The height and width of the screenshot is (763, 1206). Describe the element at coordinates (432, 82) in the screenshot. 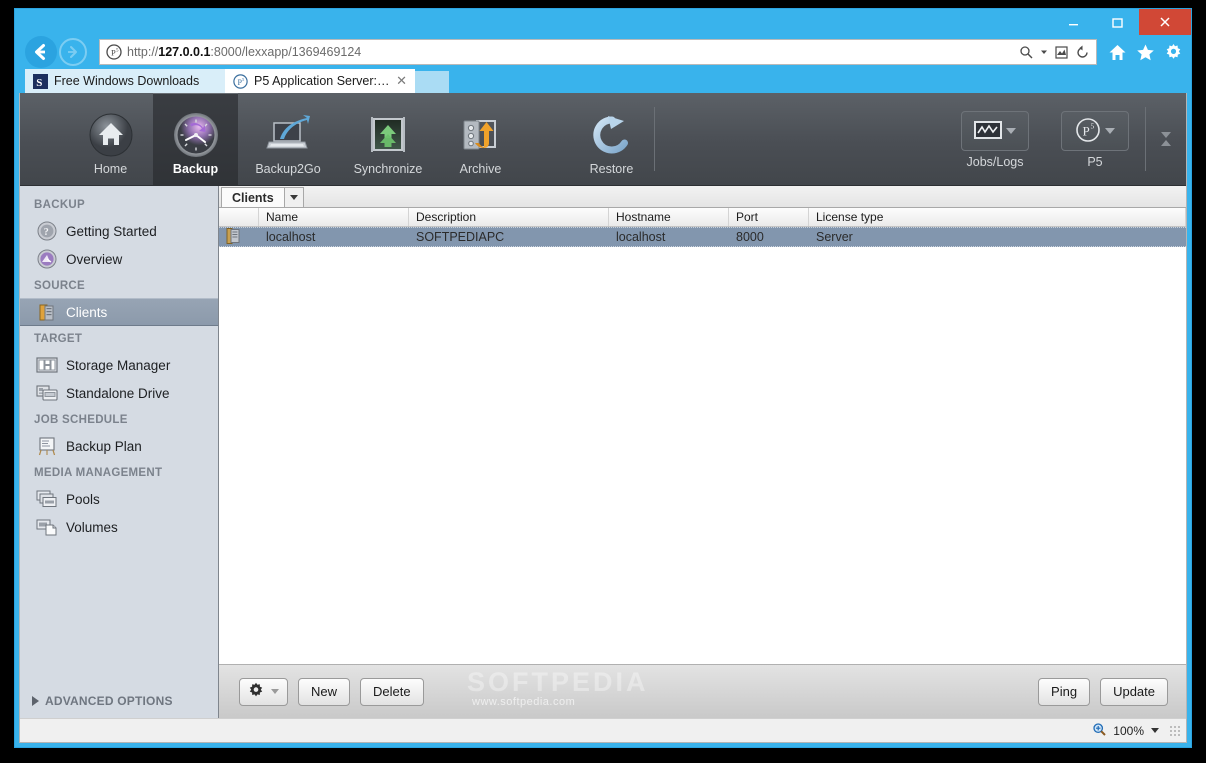

I see `new-tab-button` at that location.